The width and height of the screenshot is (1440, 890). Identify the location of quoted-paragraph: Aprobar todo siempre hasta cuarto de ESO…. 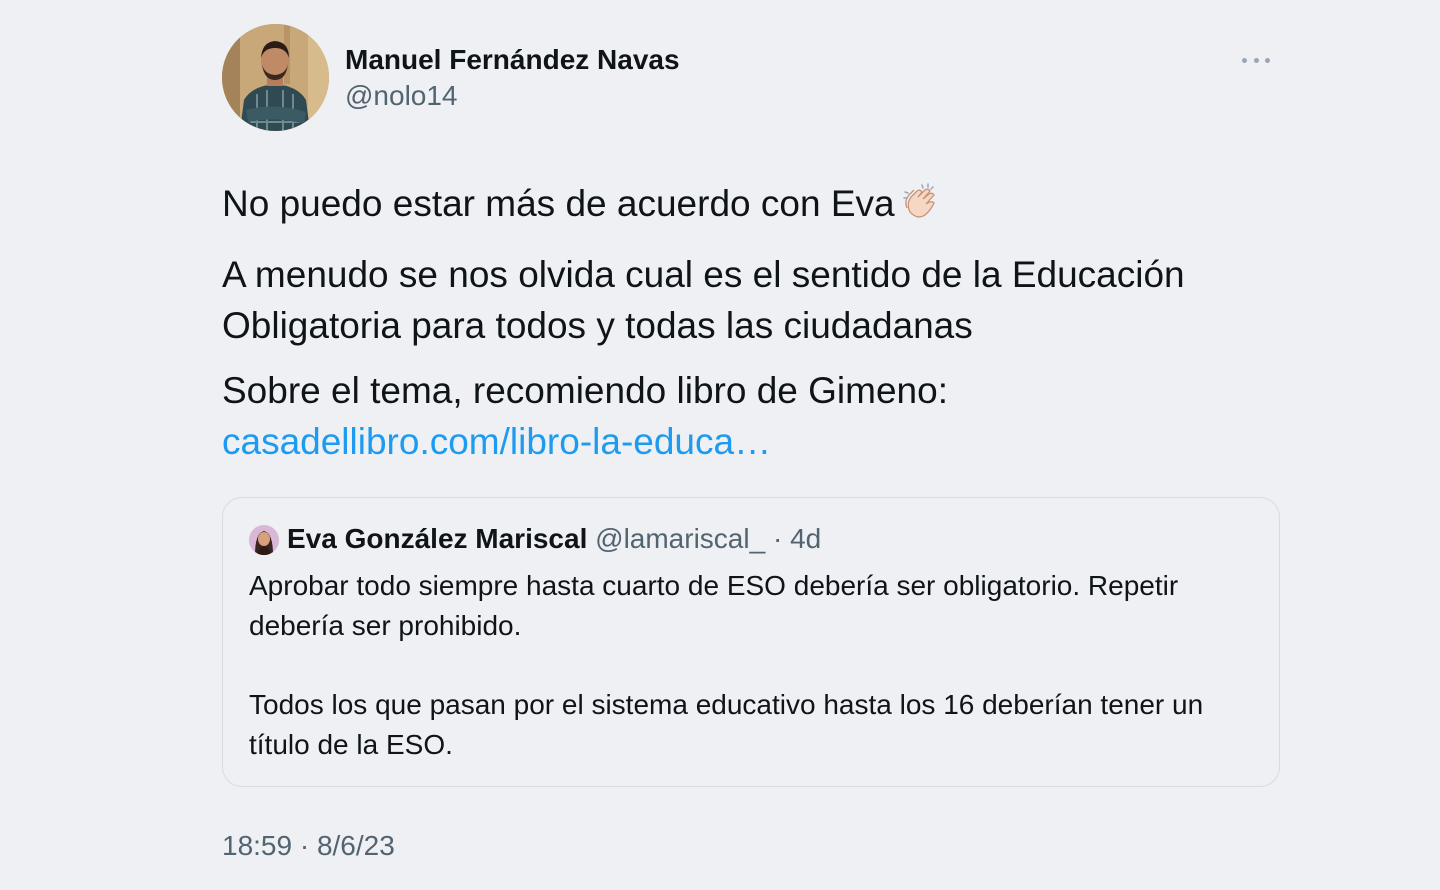
(714, 605).